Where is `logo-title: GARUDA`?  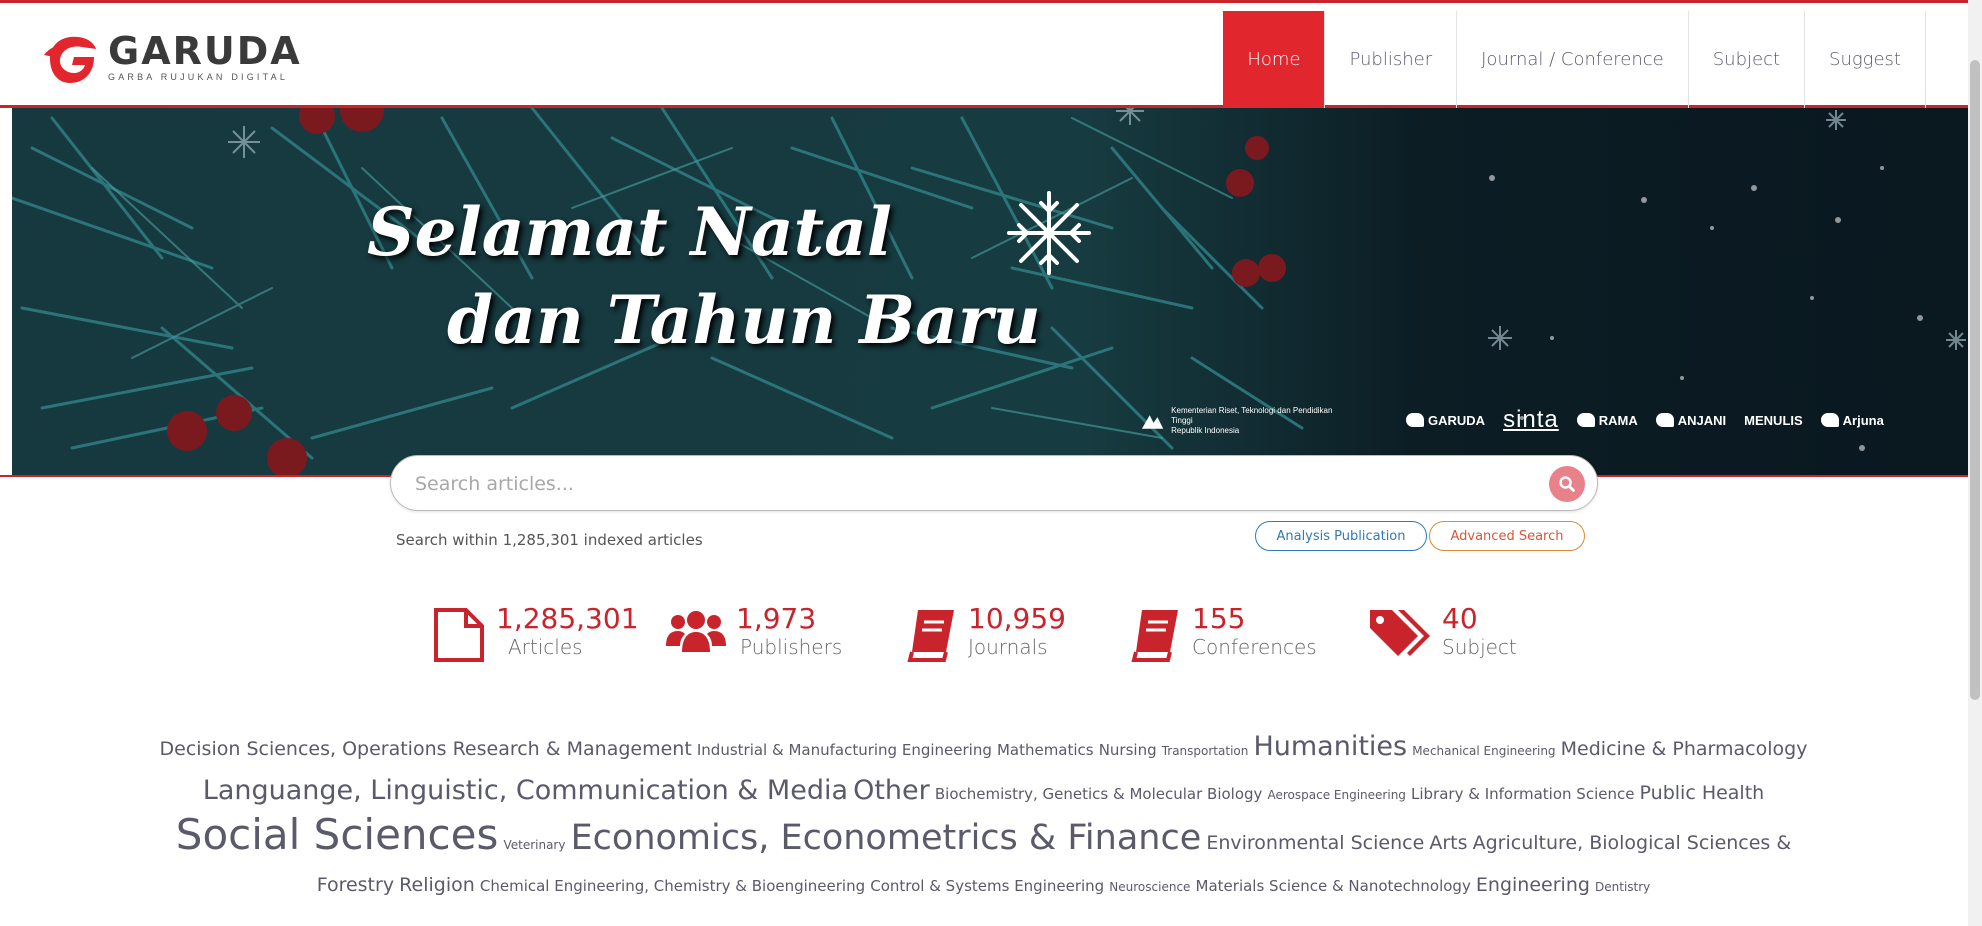 logo-title: GARUDA is located at coordinates (205, 51).